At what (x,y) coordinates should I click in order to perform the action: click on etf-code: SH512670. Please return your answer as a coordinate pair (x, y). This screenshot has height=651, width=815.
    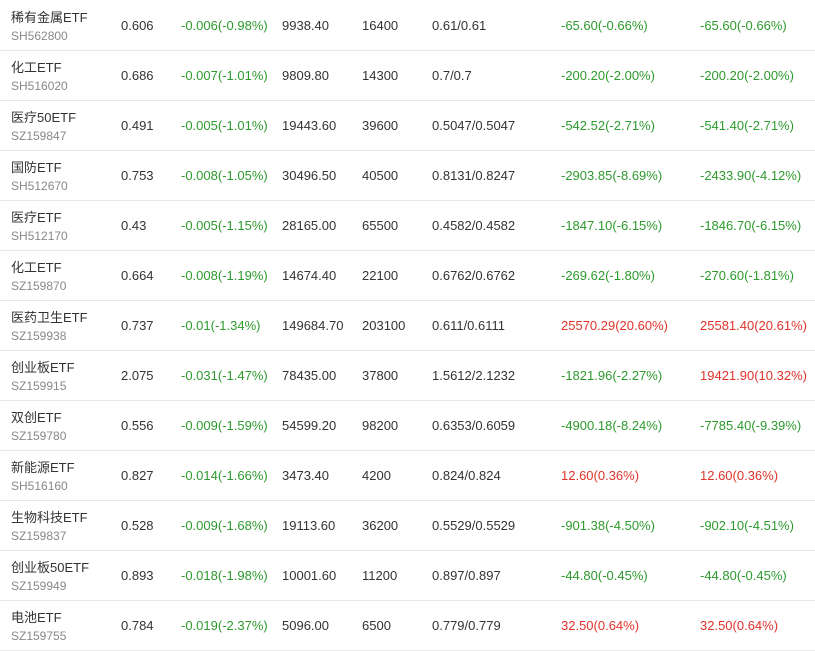
    Looking at the image, I should click on (39, 186).